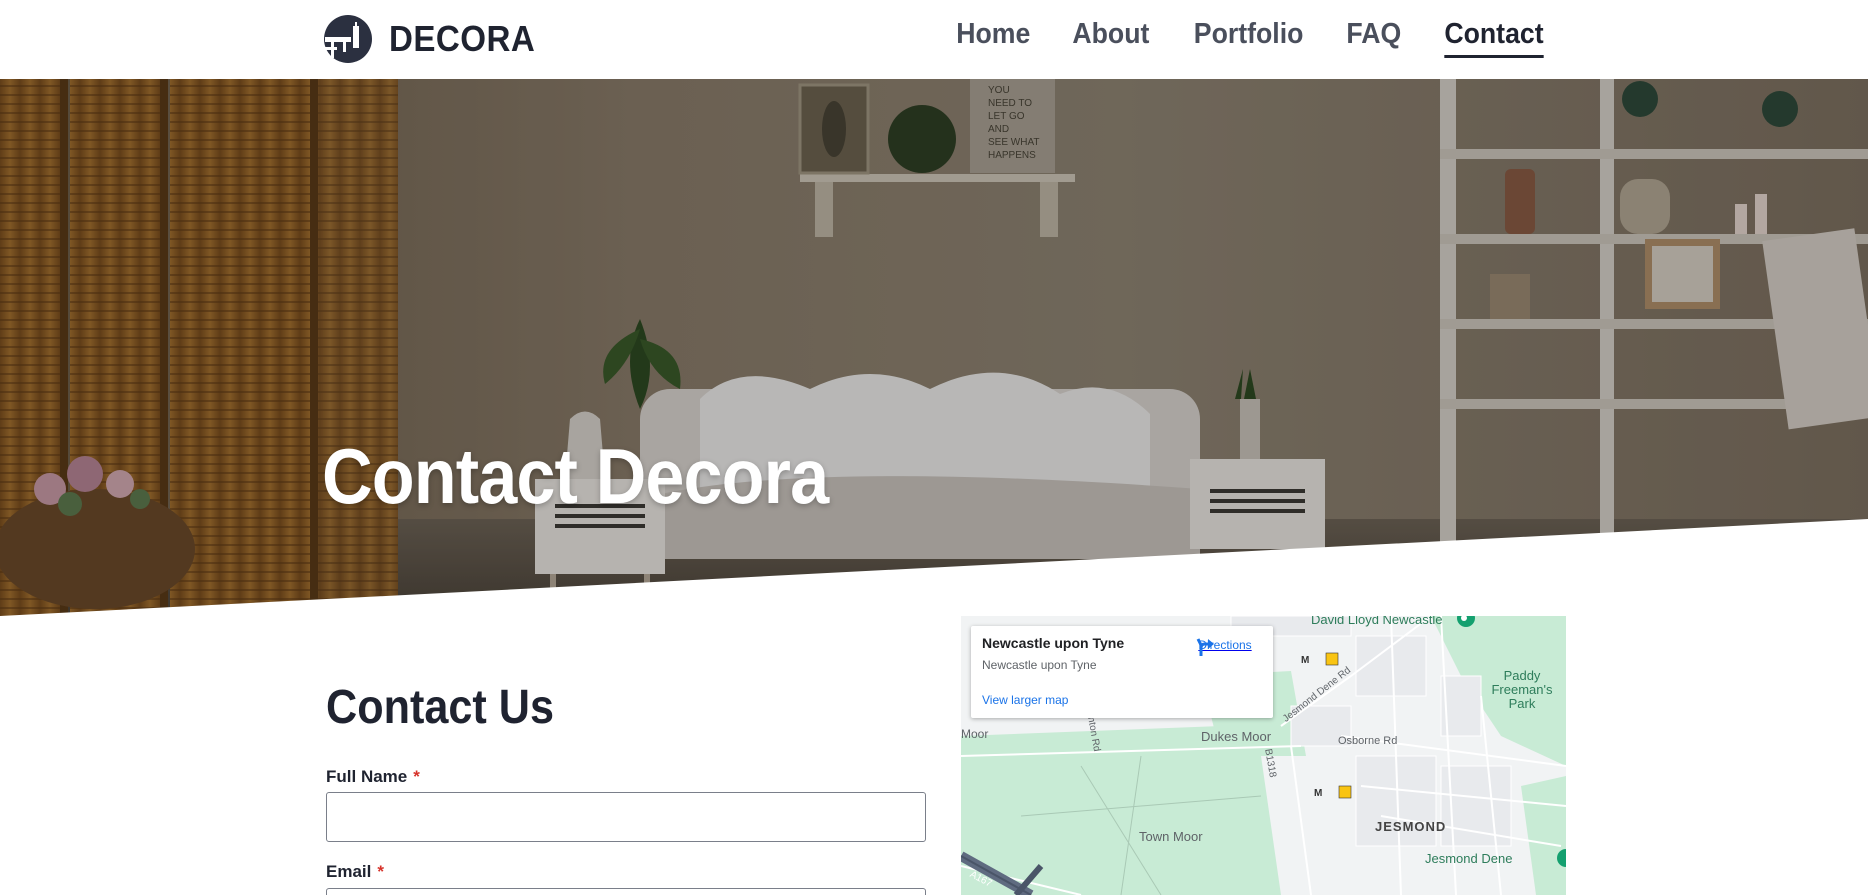  Describe the element at coordinates (347, 39) in the screenshot. I see `decora-logo-icon` at that location.